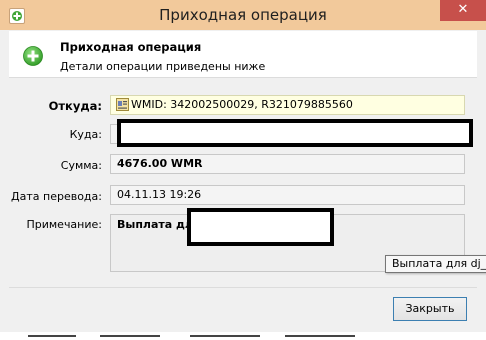  I want to click on header-title: Приходная операция, so click(131, 47).